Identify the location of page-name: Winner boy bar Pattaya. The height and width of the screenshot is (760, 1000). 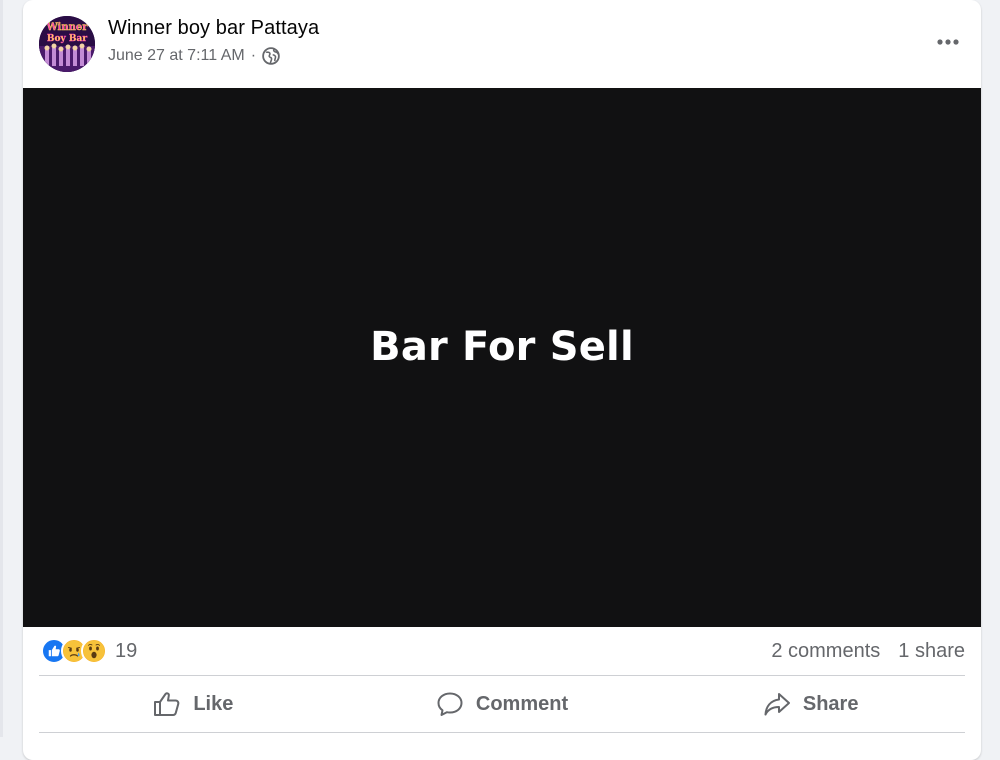
(213, 28).